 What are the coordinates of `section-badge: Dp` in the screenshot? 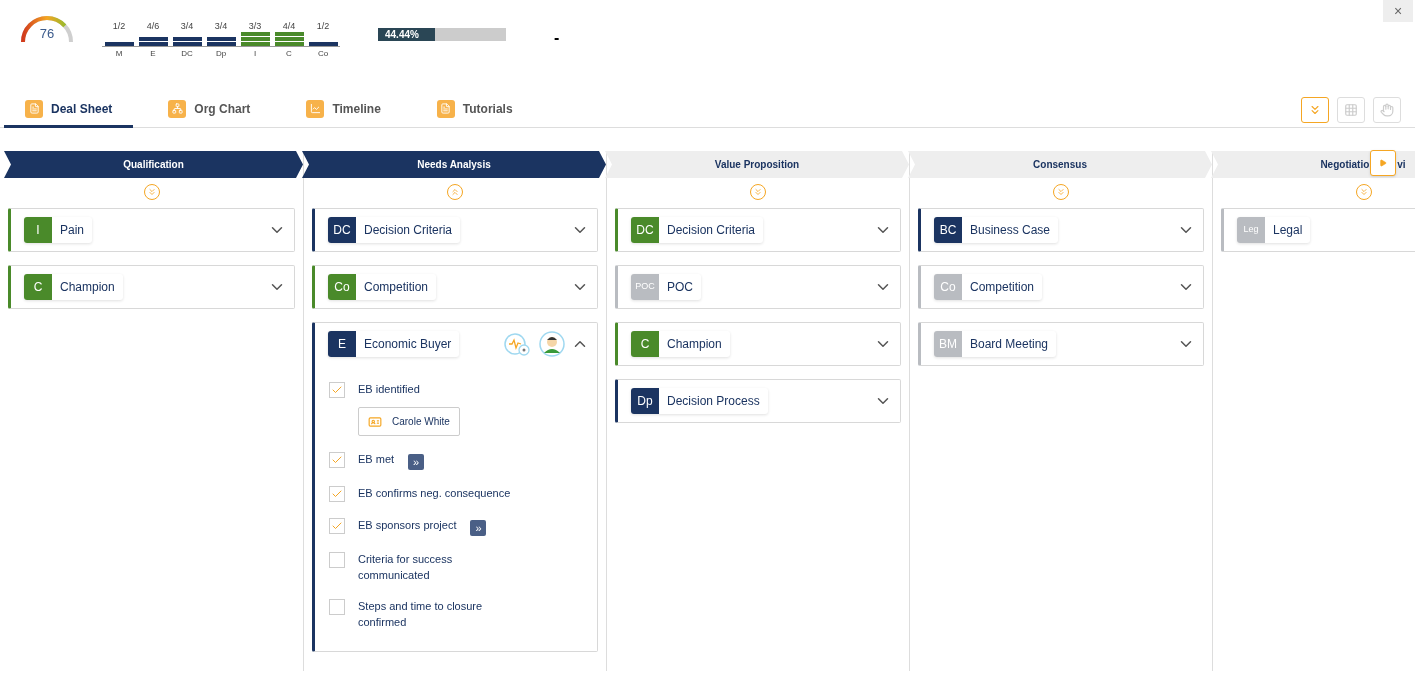 It's located at (645, 401).